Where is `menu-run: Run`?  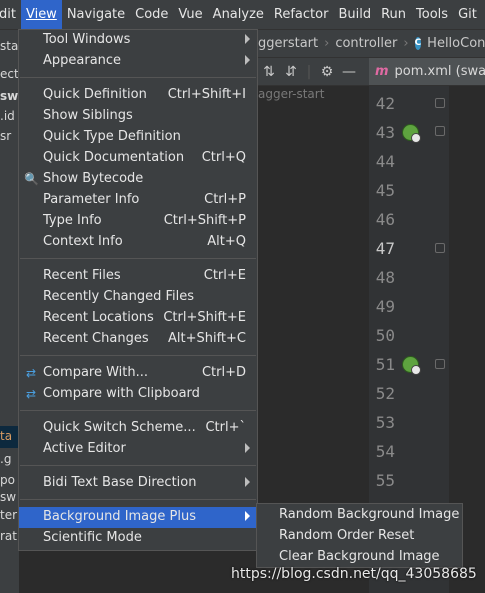 menu-run: Run is located at coordinates (393, 14).